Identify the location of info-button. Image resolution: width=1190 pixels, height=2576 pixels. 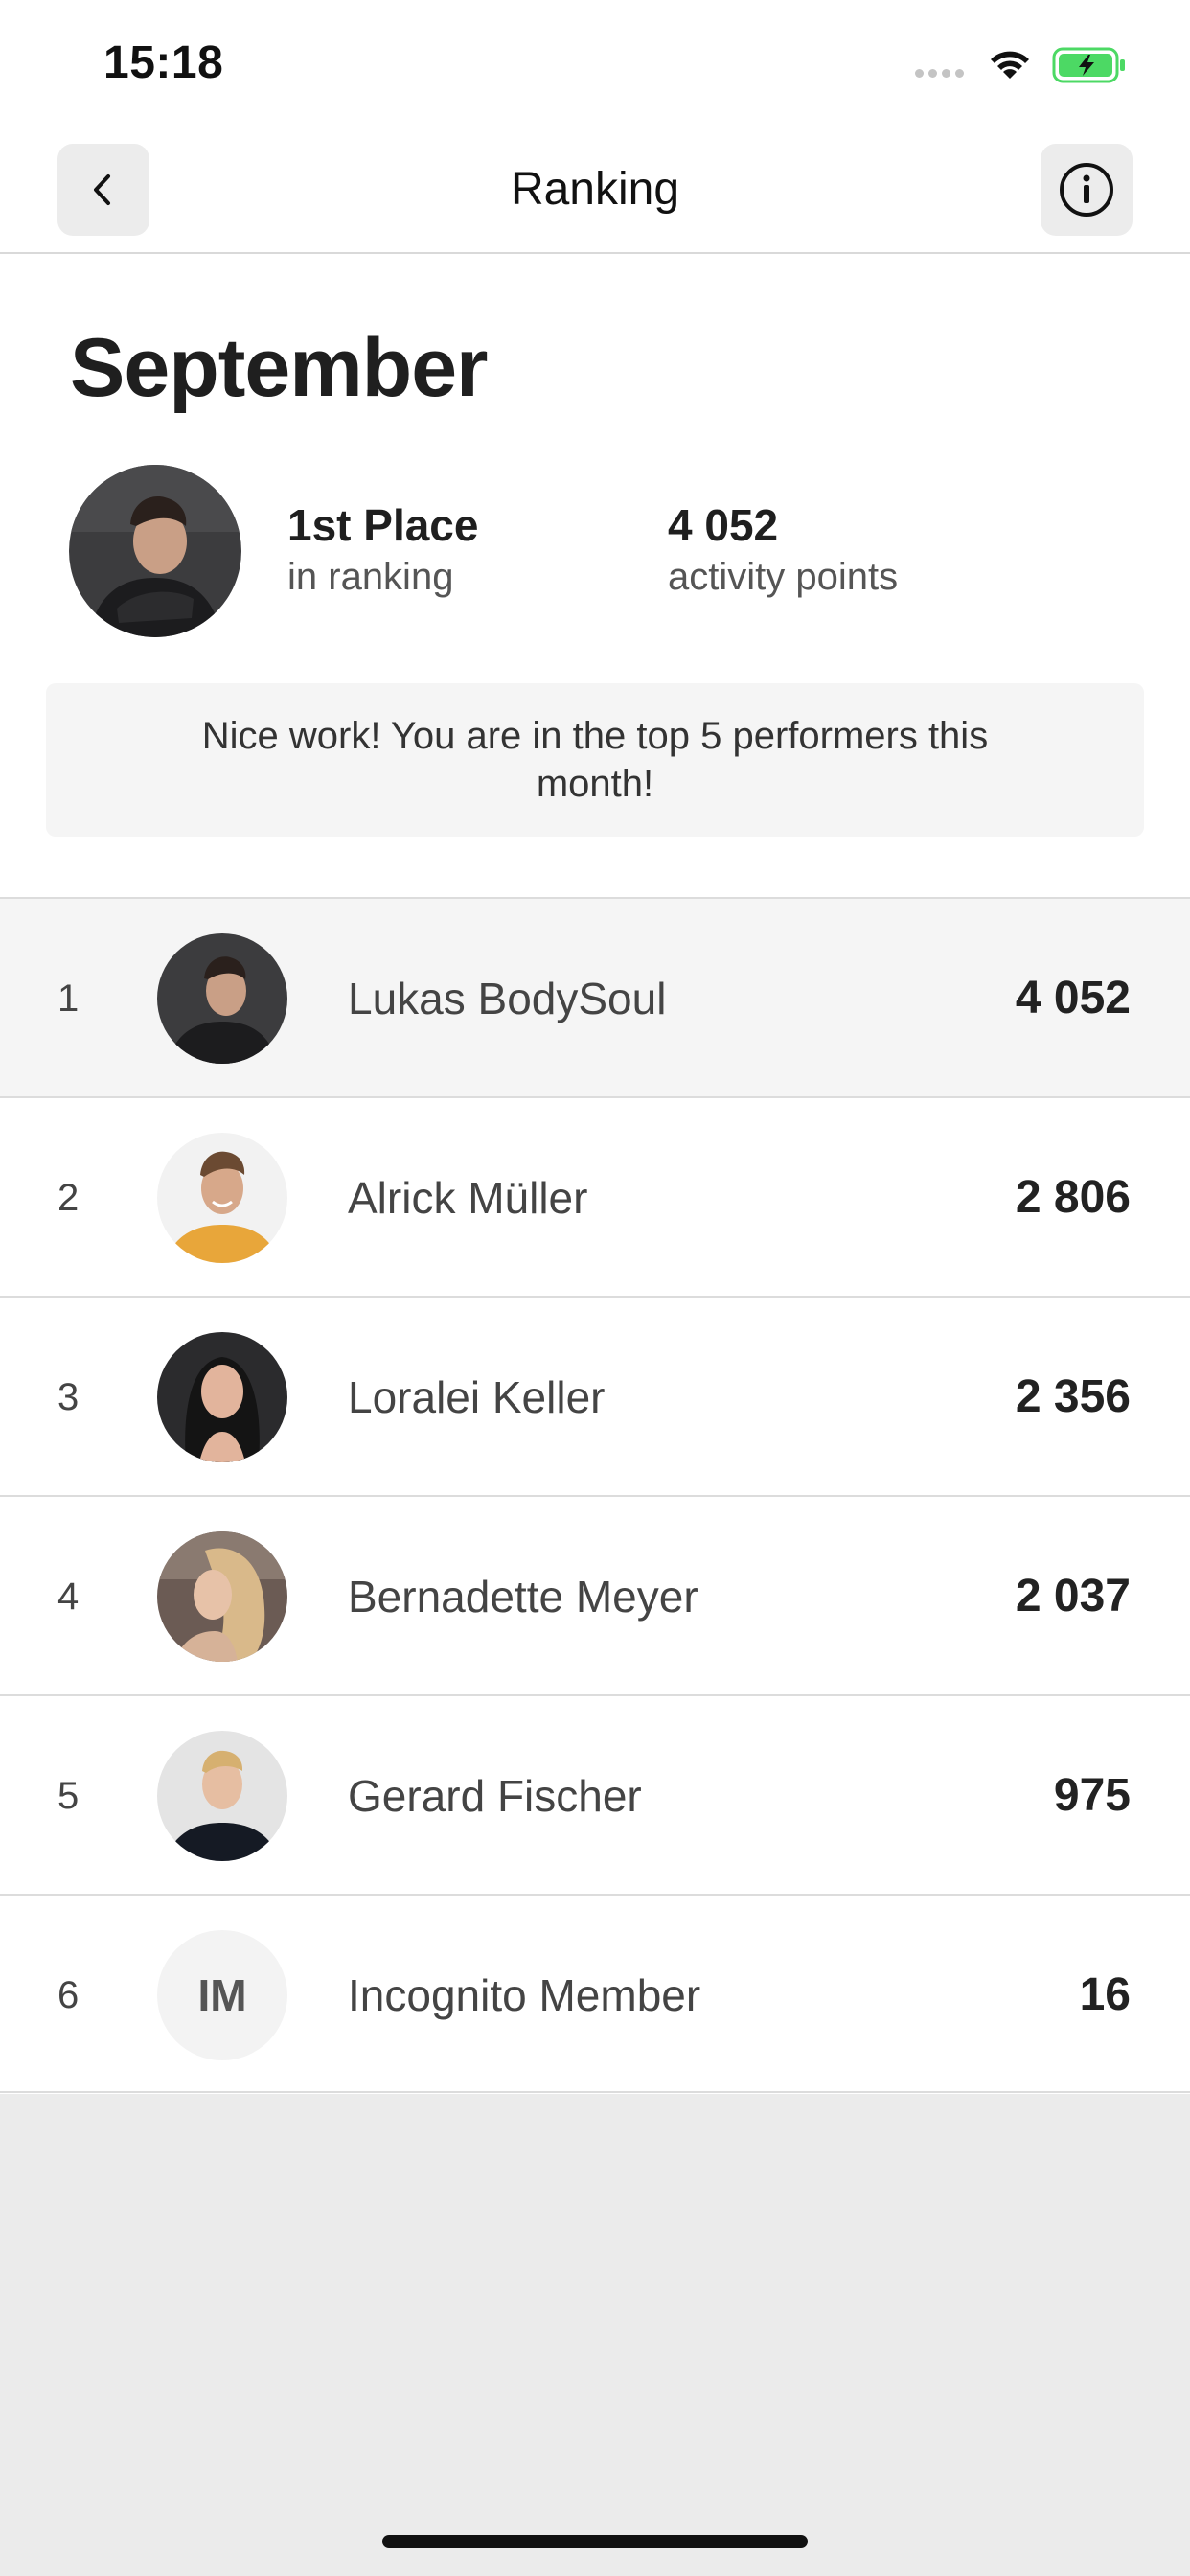
(1087, 190).